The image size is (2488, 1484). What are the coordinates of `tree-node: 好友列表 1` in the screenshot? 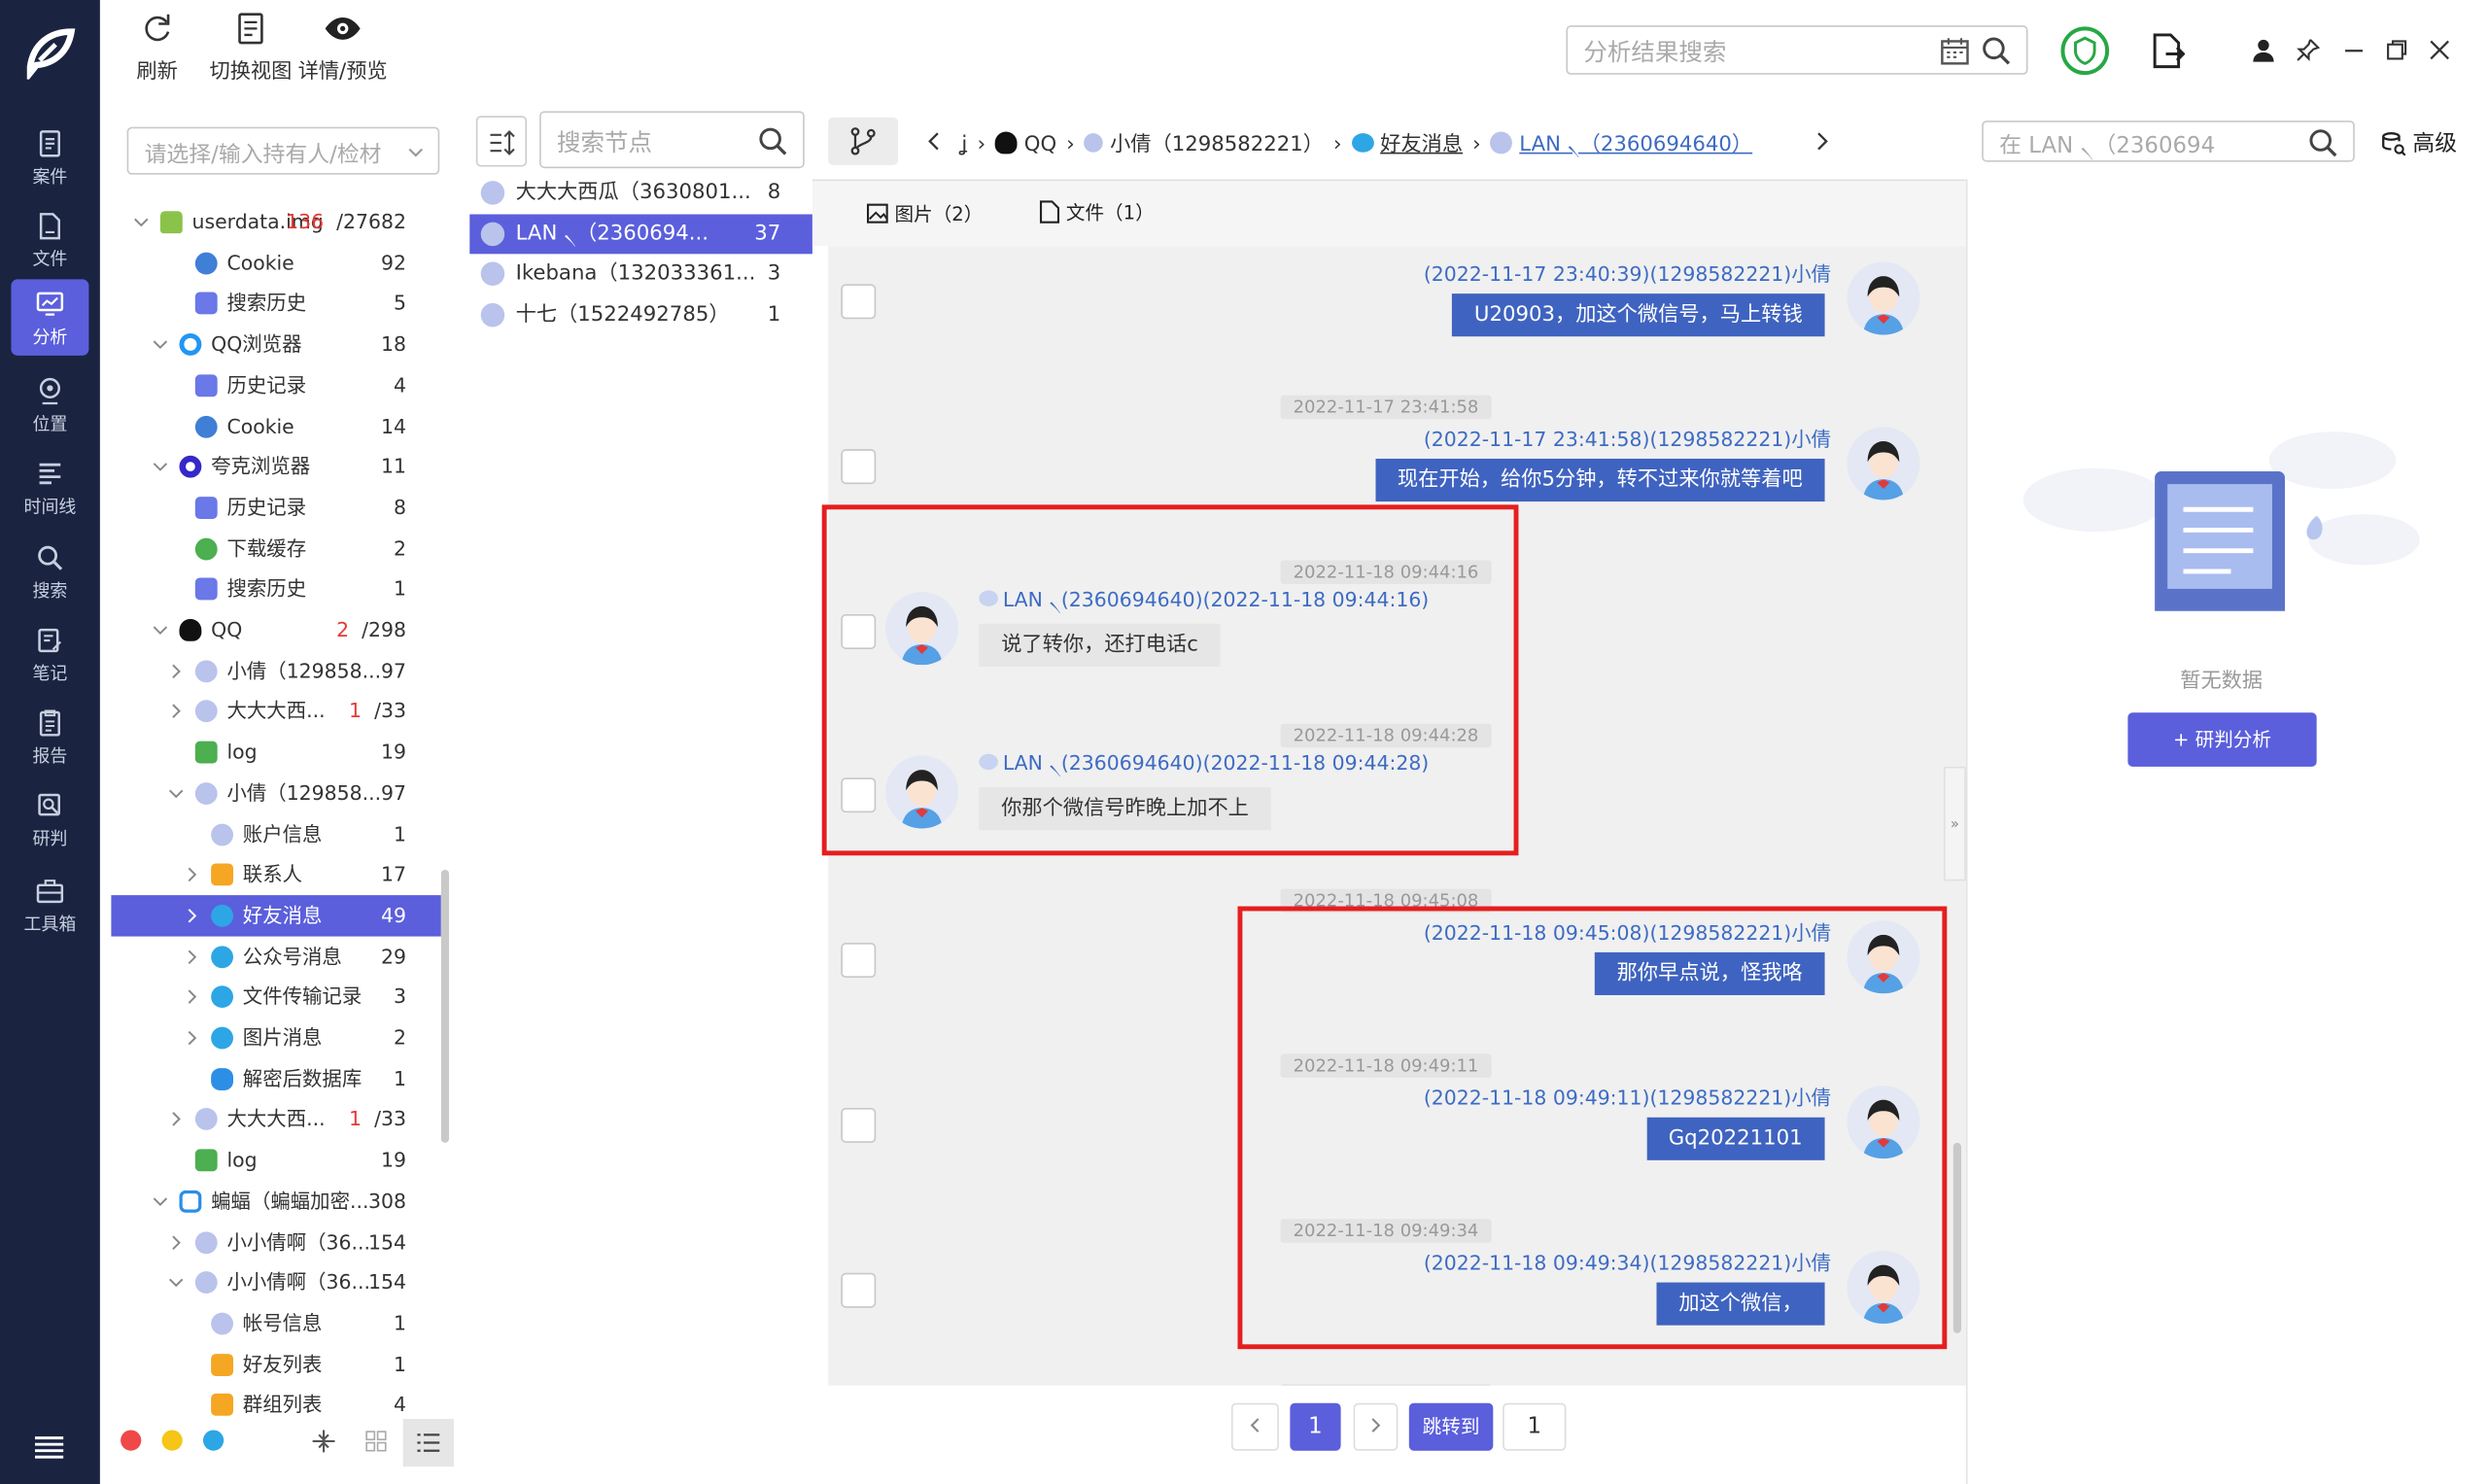 It's located at (276, 1364).